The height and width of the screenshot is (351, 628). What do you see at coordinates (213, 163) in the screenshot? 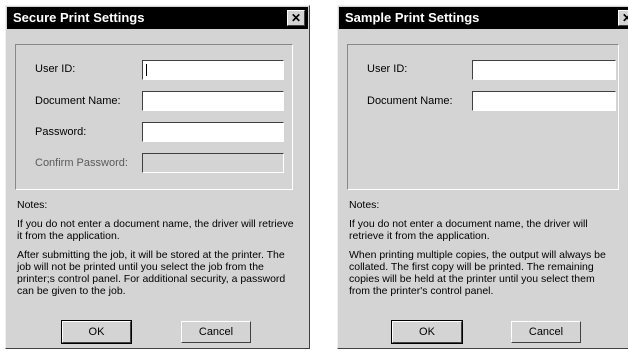
I see `confirm-password-input` at bounding box center [213, 163].